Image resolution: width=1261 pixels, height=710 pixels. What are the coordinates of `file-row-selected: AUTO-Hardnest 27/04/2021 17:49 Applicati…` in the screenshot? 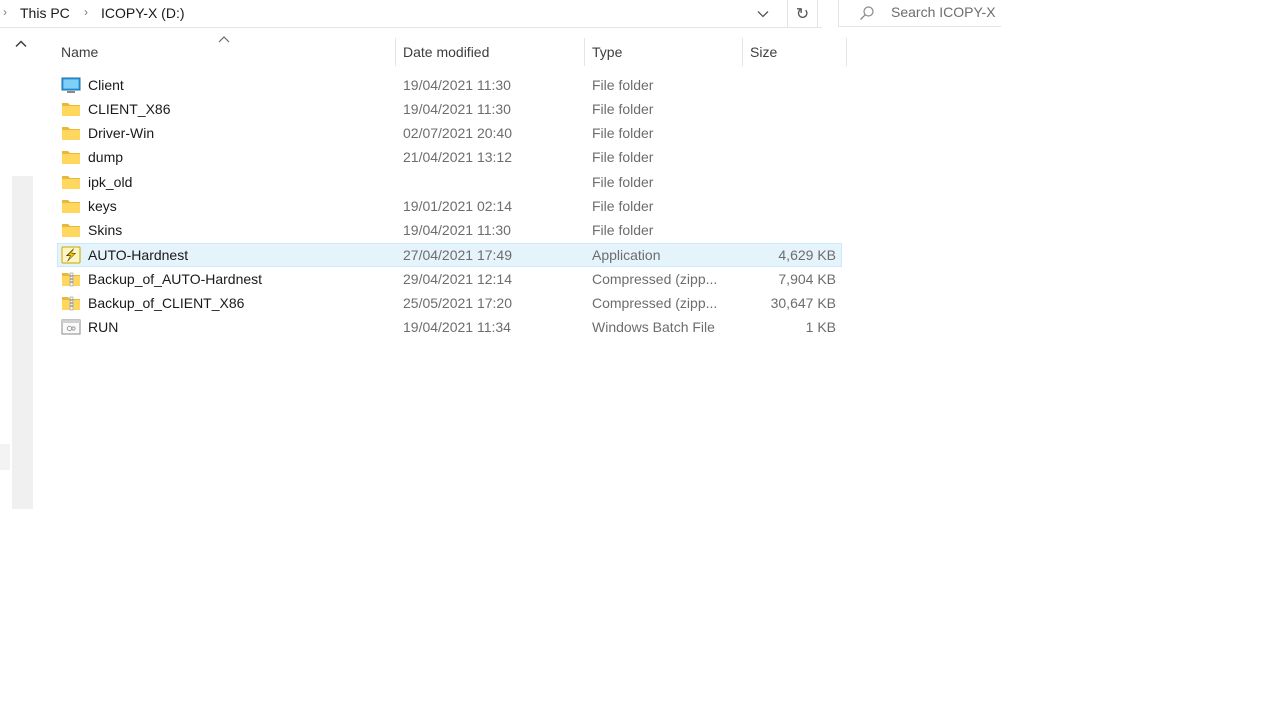 It's located at (449, 255).